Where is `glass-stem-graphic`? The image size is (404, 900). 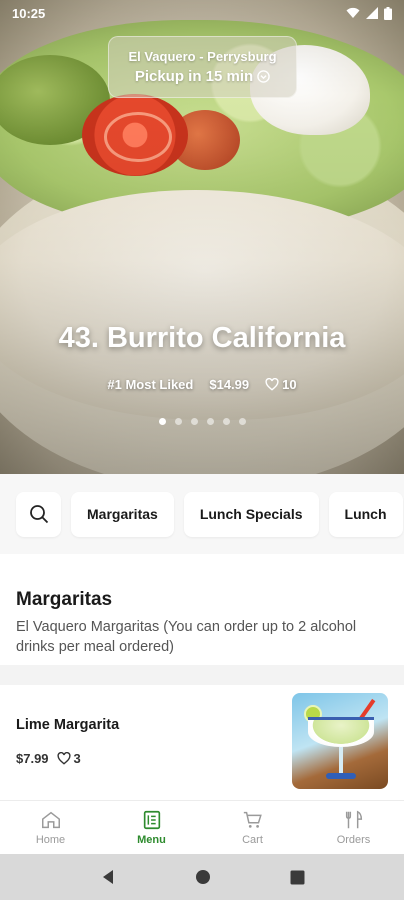
glass-stem-graphic is located at coordinates (341, 761).